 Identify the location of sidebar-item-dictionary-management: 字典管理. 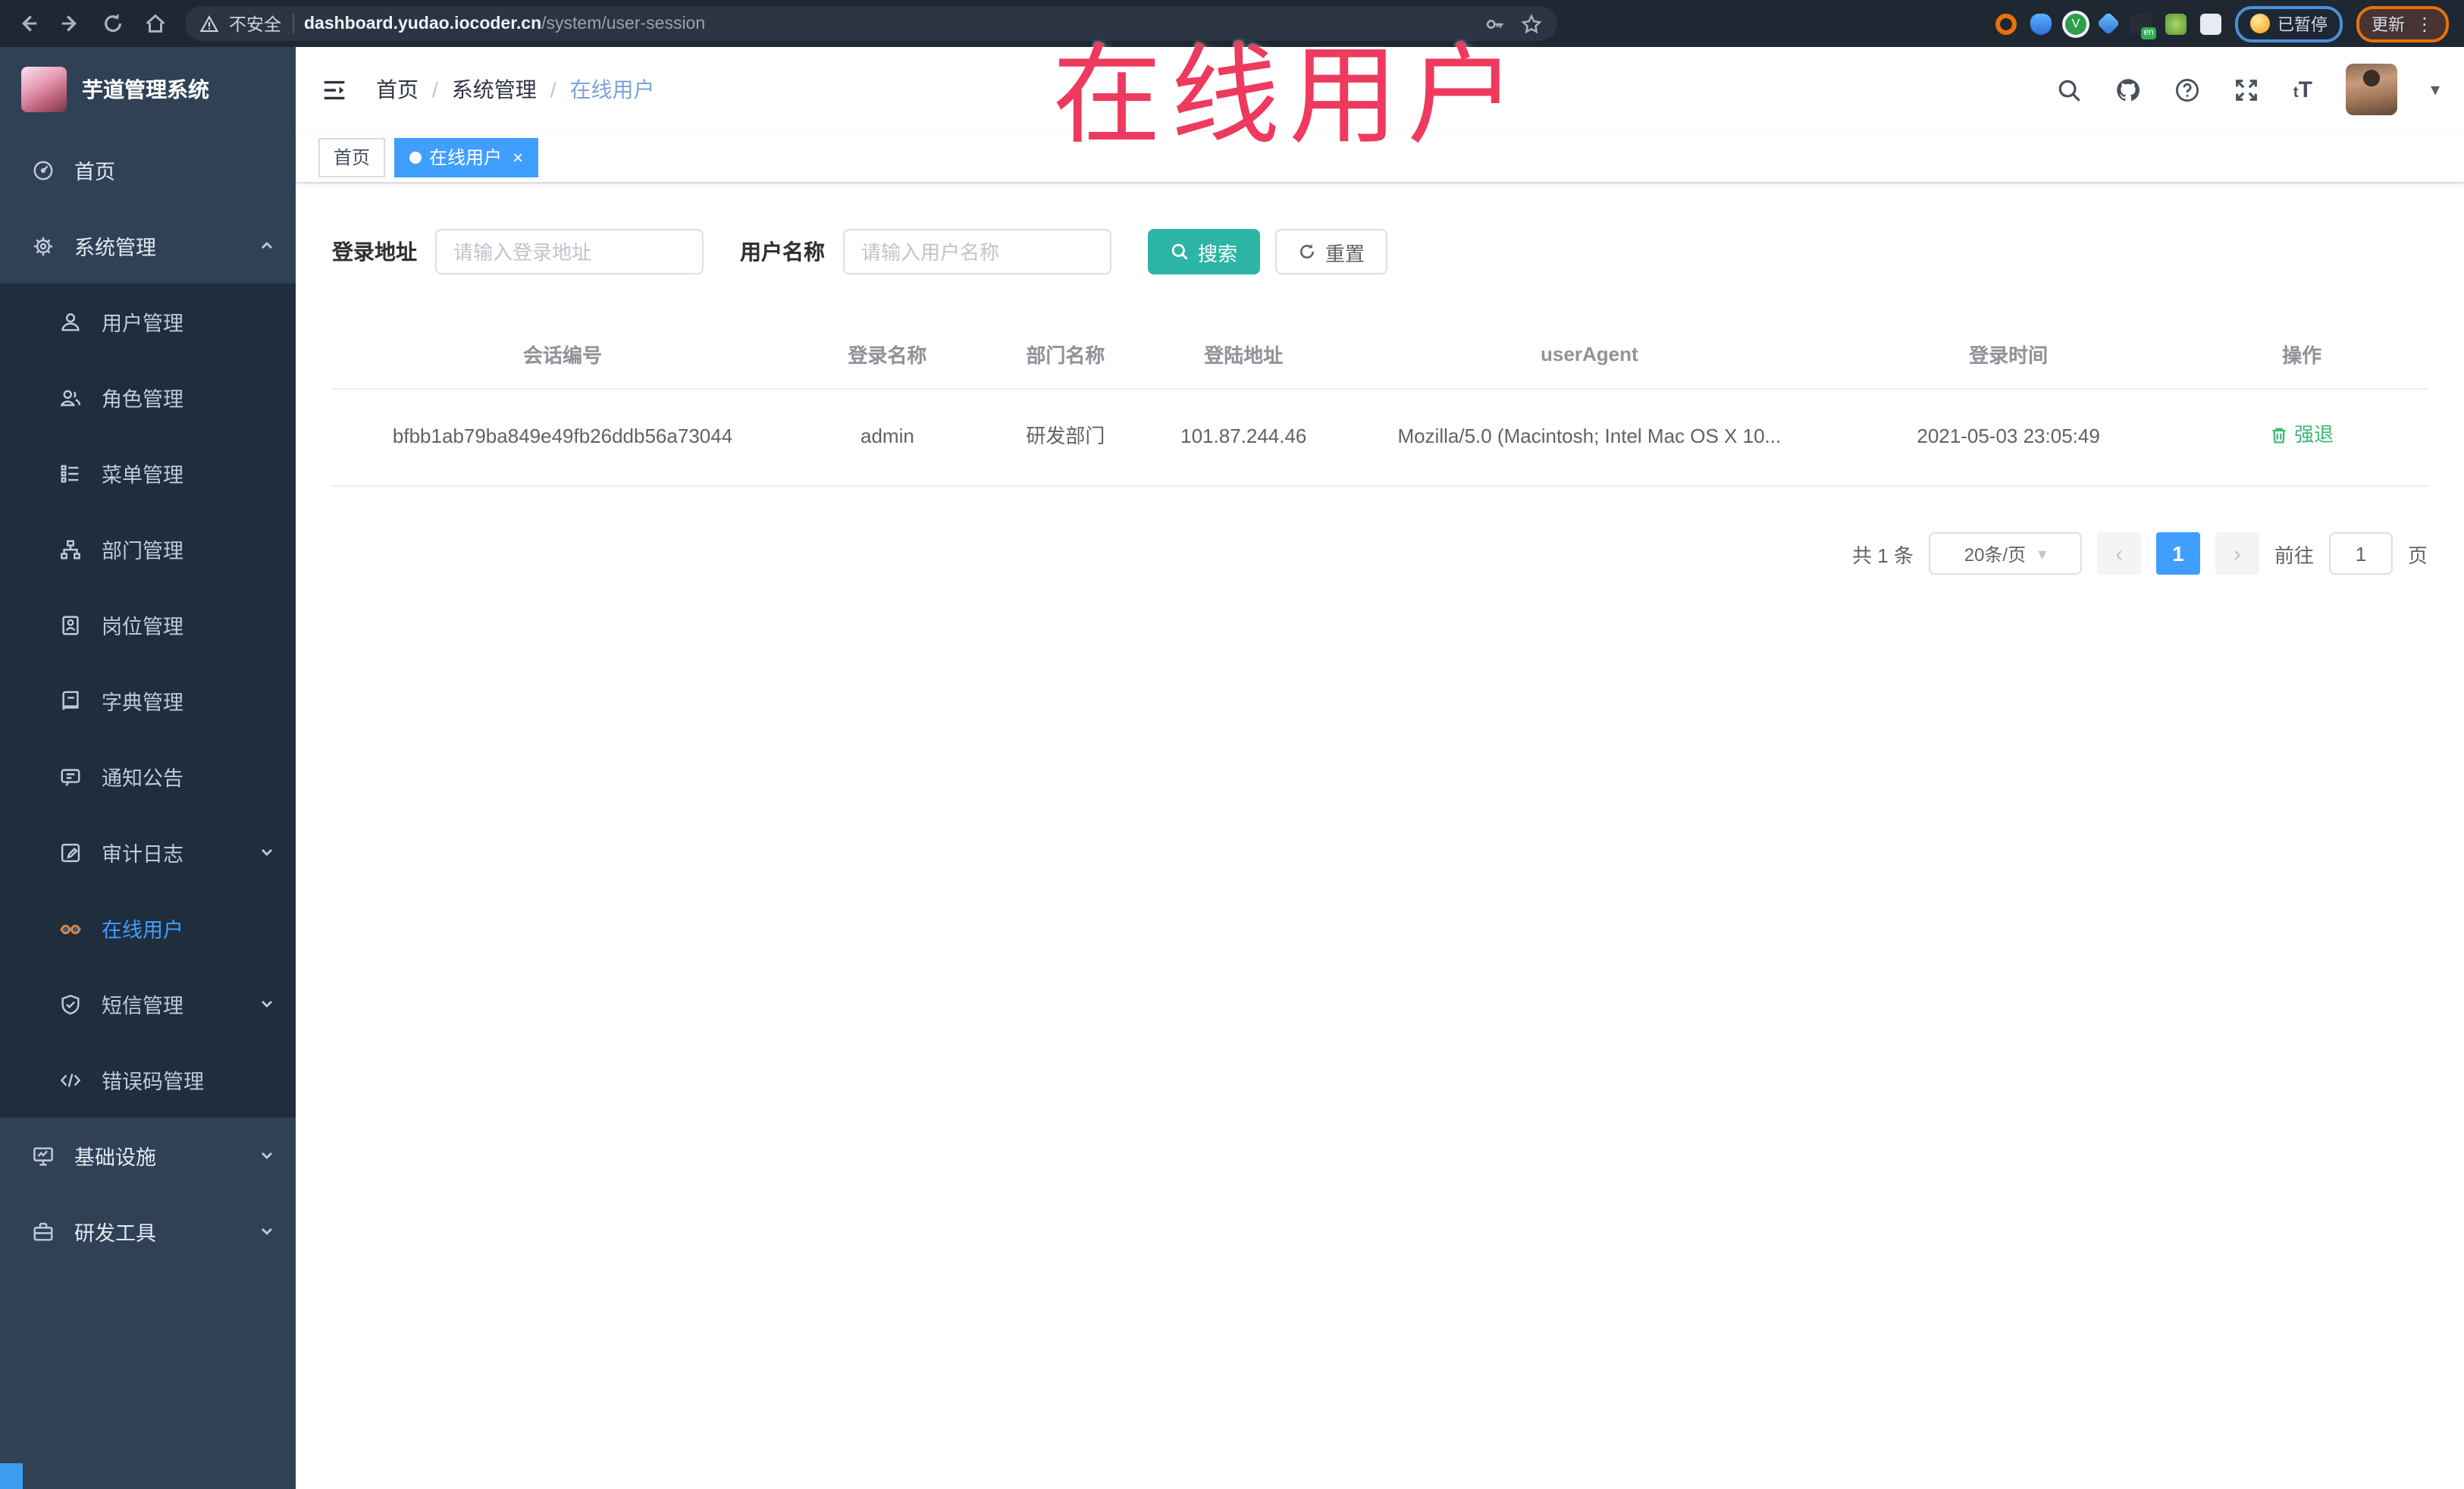
(148, 700).